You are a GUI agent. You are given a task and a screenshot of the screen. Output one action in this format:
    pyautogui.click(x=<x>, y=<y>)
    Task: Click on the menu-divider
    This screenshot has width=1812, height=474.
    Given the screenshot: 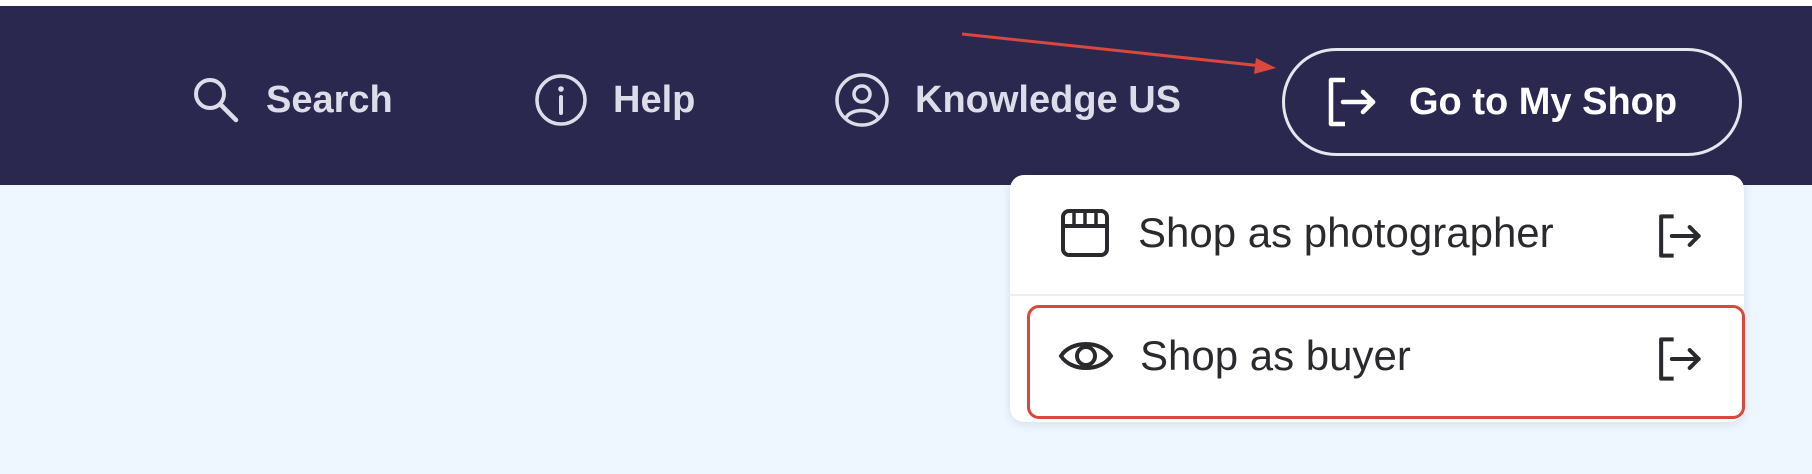 What is the action you would take?
    pyautogui.click(x=1377, y=295)
    